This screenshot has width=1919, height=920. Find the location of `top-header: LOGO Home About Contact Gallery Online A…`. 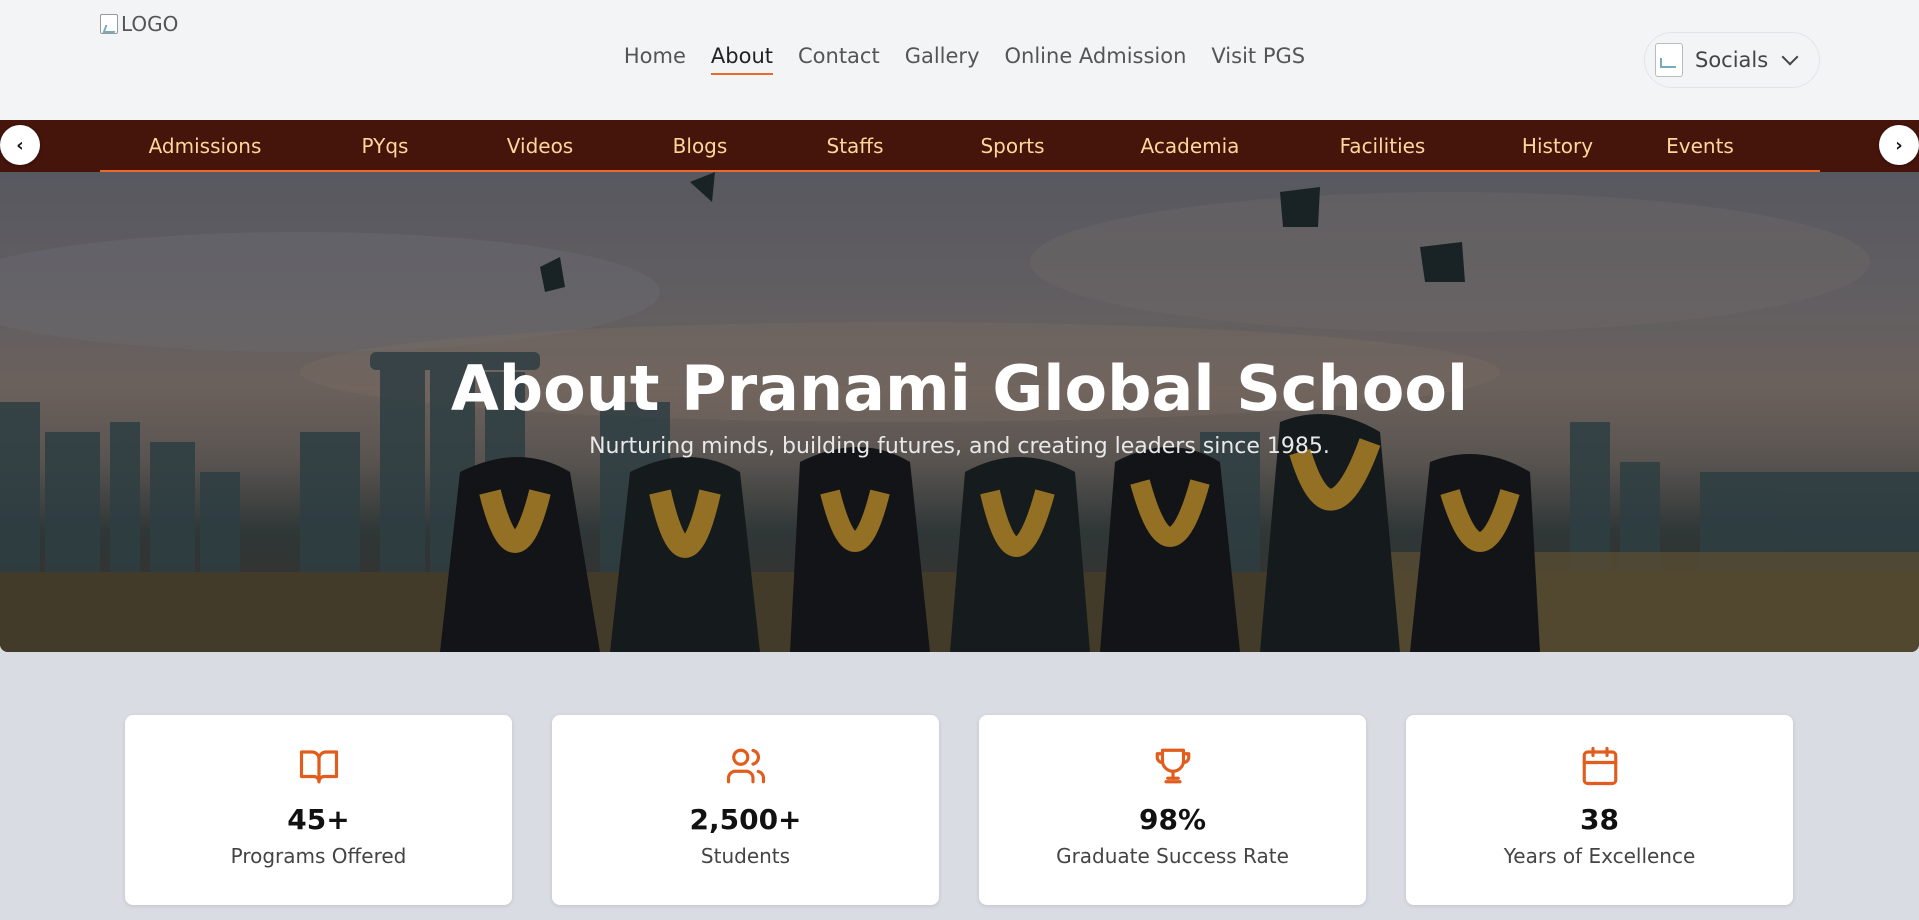

top-header: LOGO Home About Contact Gallery Online A… is located at coordinates (959, 60).